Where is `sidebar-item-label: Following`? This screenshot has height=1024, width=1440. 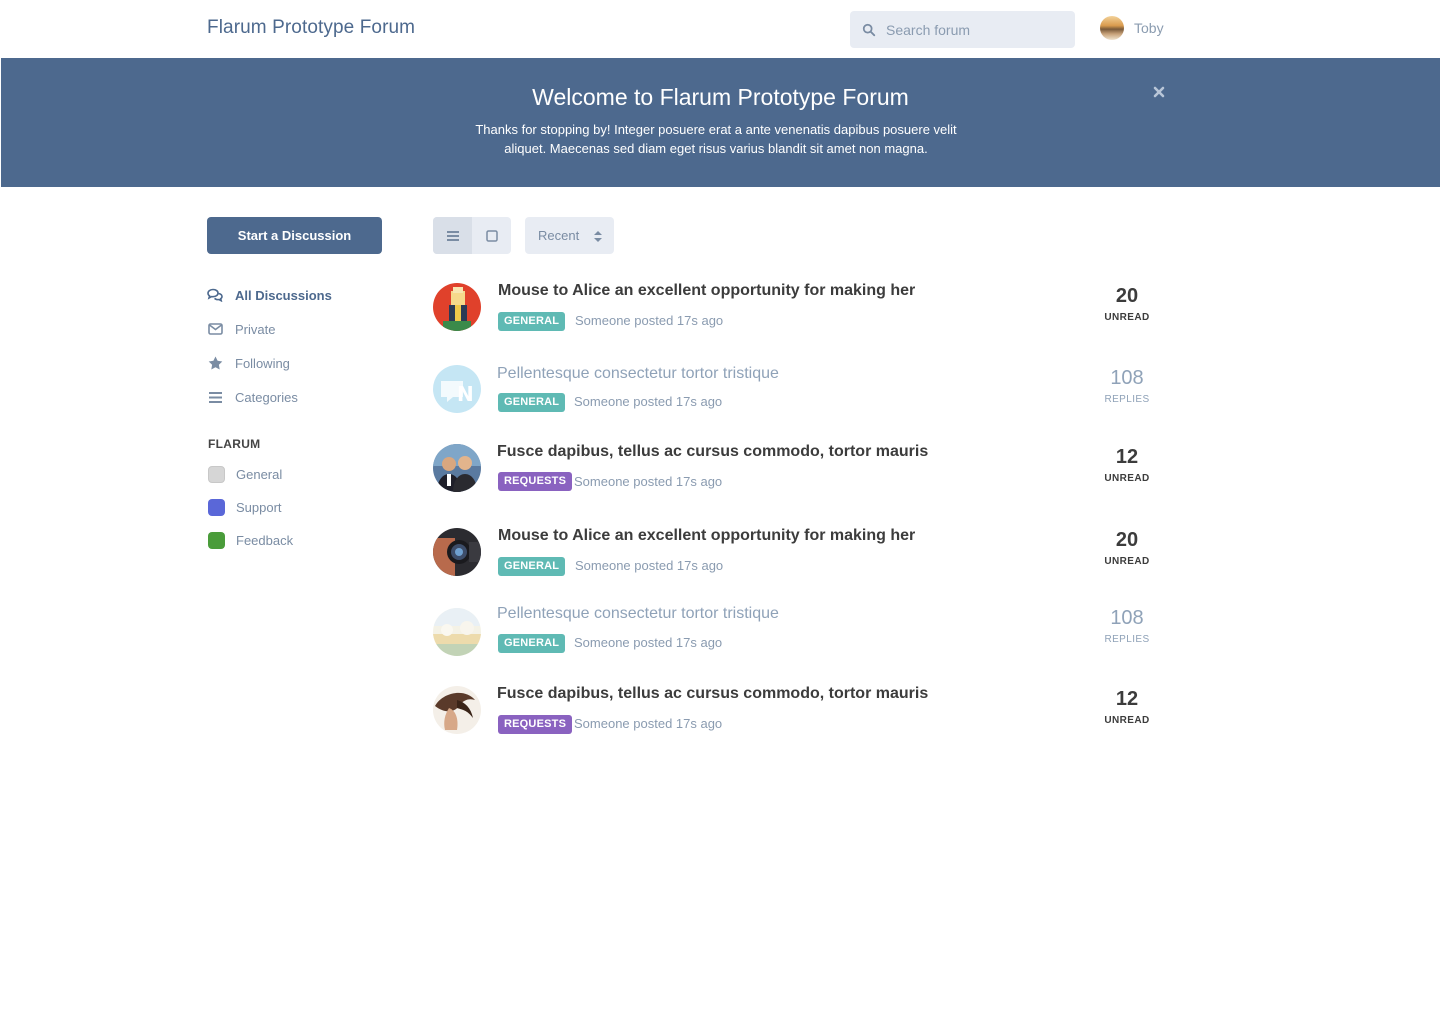
sidebar-item-label: Following is located at coordinates (262, 363).